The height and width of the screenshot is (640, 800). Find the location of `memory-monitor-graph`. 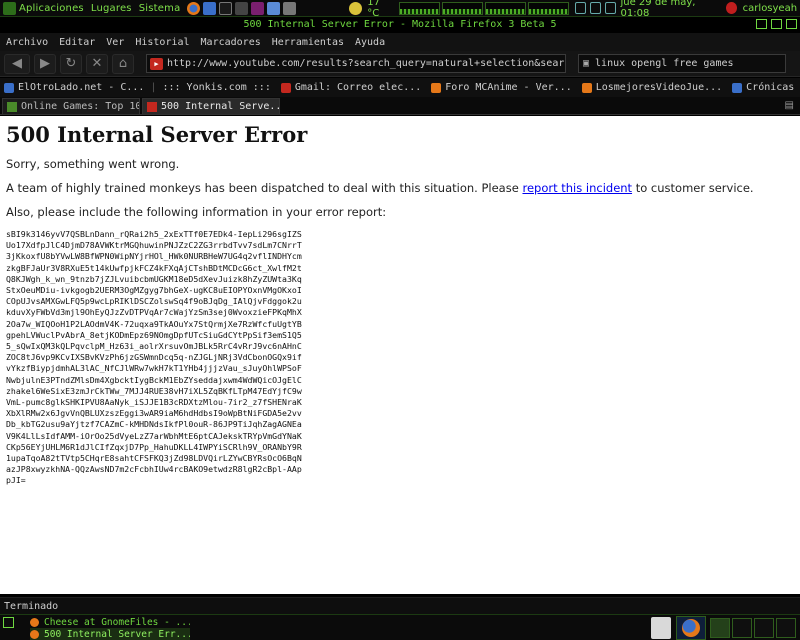

memory-monitor-graph is located at coordinates (462, 8).